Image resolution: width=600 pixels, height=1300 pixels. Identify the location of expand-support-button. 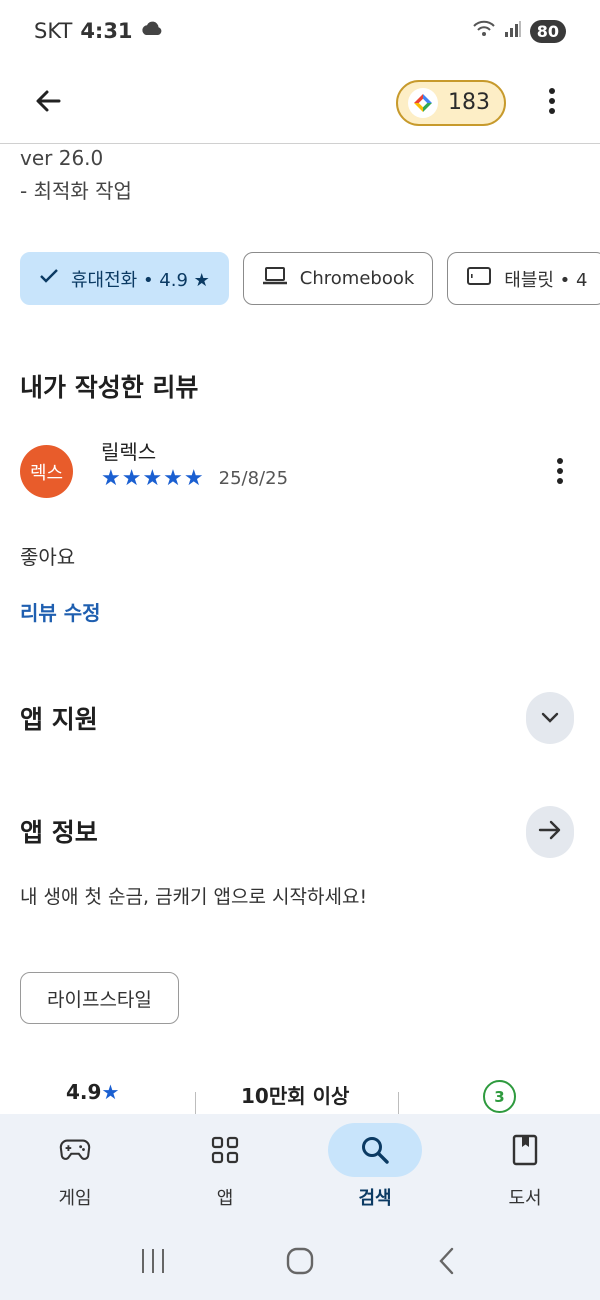
(550, 718).